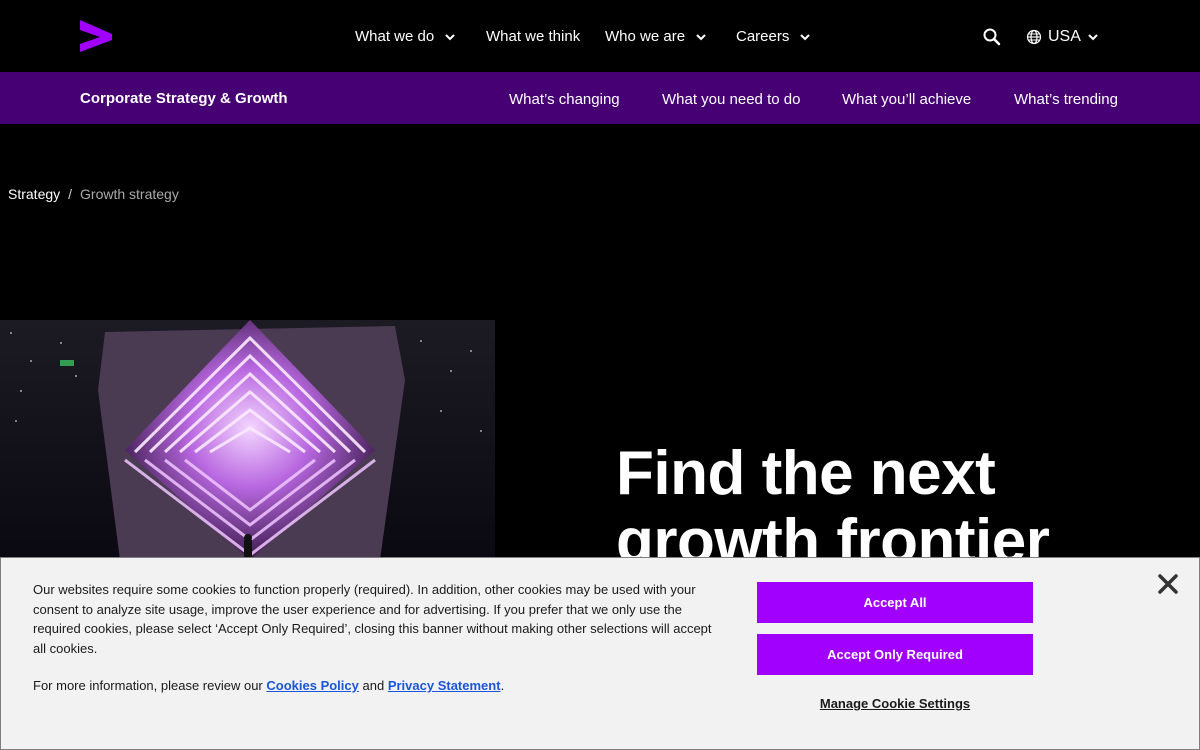 The height and width of the screenshot is (750, 1200). I want to click on nav-label: What we think, so click(533, 36).